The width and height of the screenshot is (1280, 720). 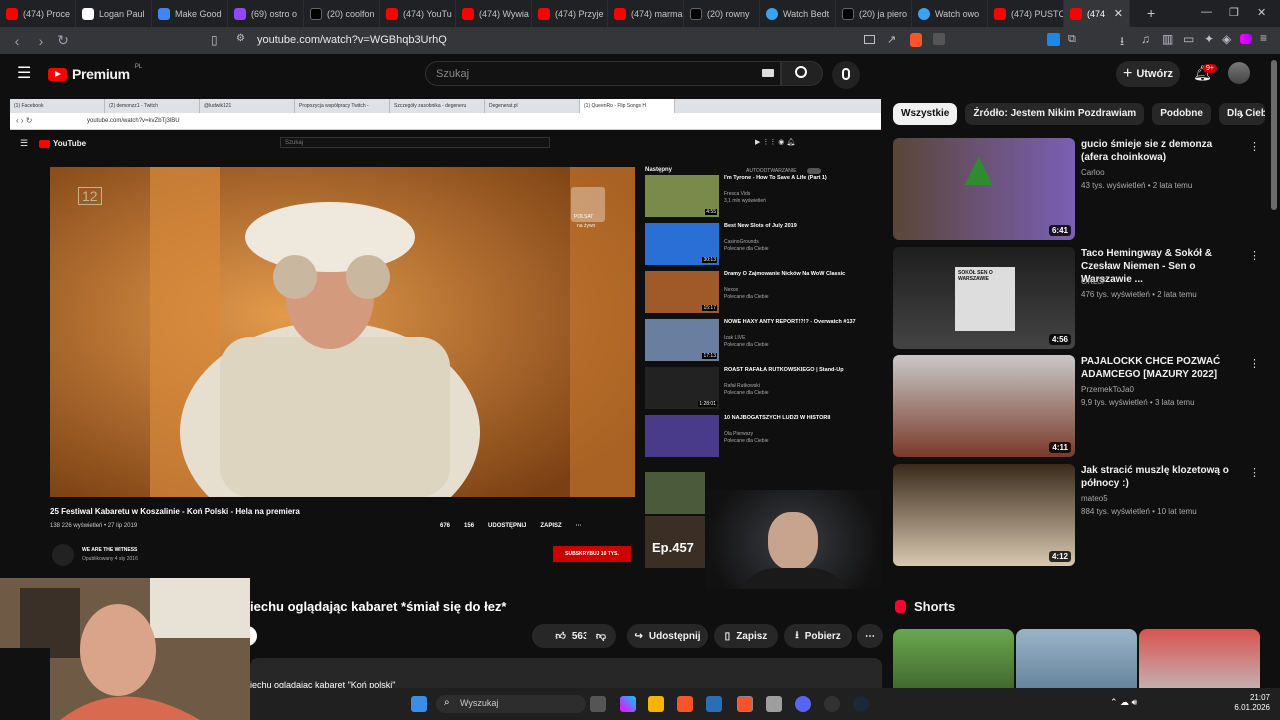 I want to click on ai-icon: ✦, so click(x=1209, y=39).